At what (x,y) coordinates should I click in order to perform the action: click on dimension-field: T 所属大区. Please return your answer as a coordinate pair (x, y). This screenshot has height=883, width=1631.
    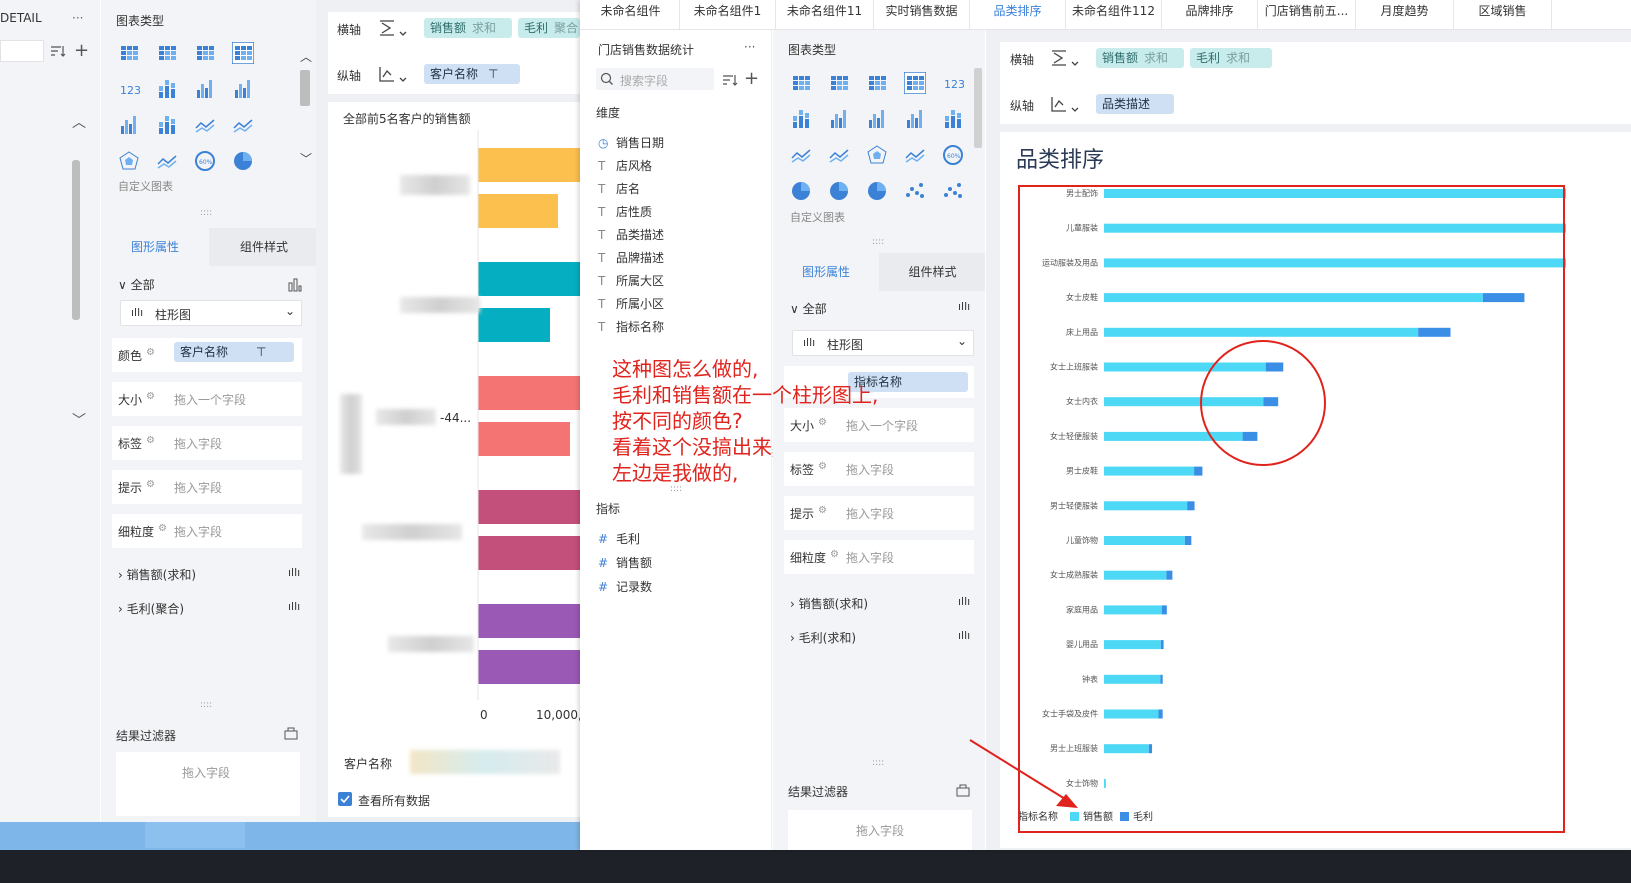
    Looking at the image, I should click on (631, 280).